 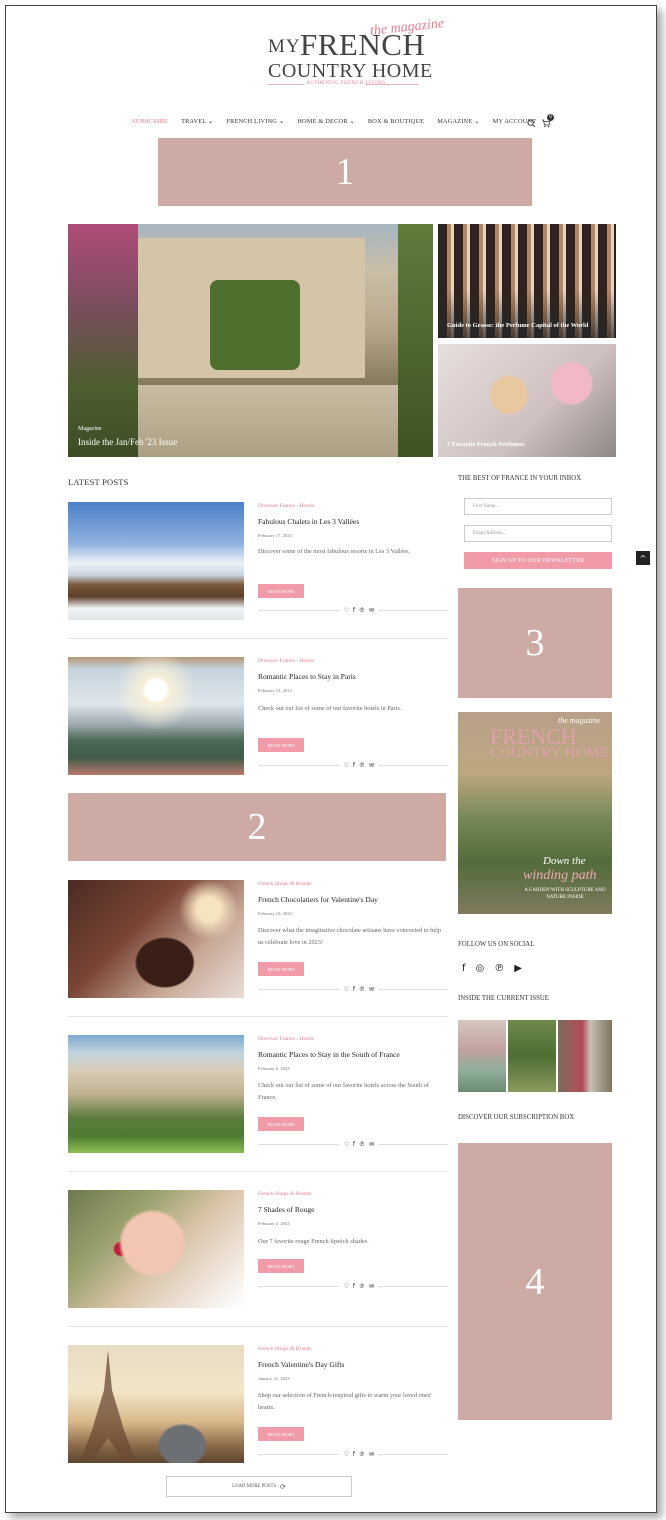 What do you see at coordinates (90, 429) in the screenshot?
I see `featured-main-category: Magazine` at bounding box center [90, 429].